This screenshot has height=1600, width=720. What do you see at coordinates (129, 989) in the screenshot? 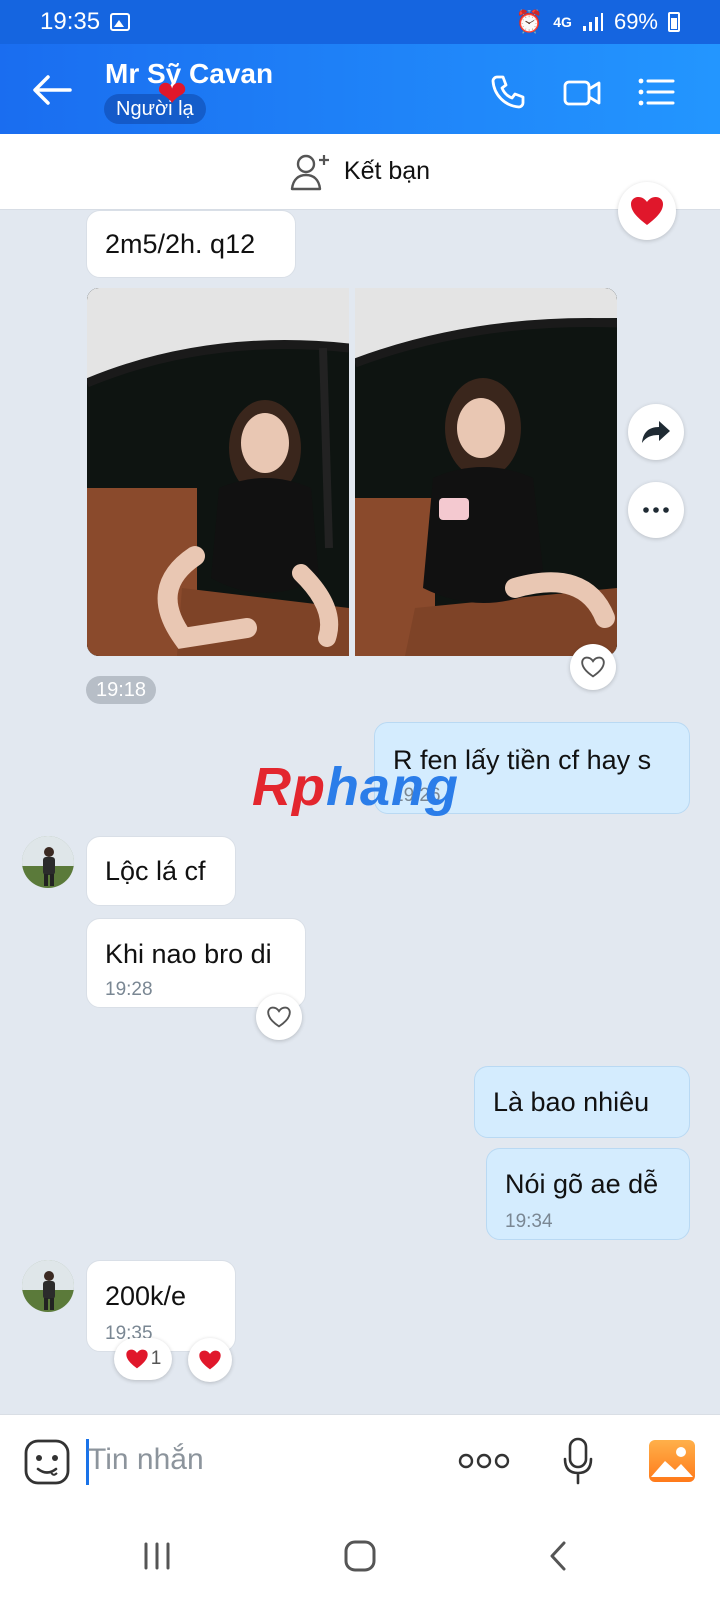
I see `message-time: 19:28` at bounding box center [129, 989].